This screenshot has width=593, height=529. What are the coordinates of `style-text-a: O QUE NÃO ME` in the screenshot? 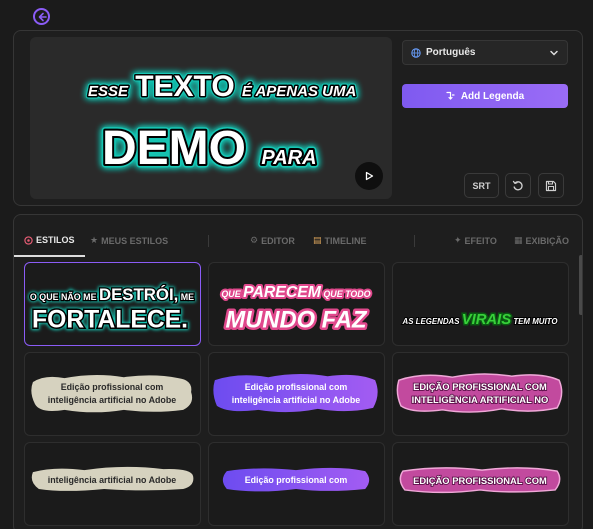 It's located at (63, 297).